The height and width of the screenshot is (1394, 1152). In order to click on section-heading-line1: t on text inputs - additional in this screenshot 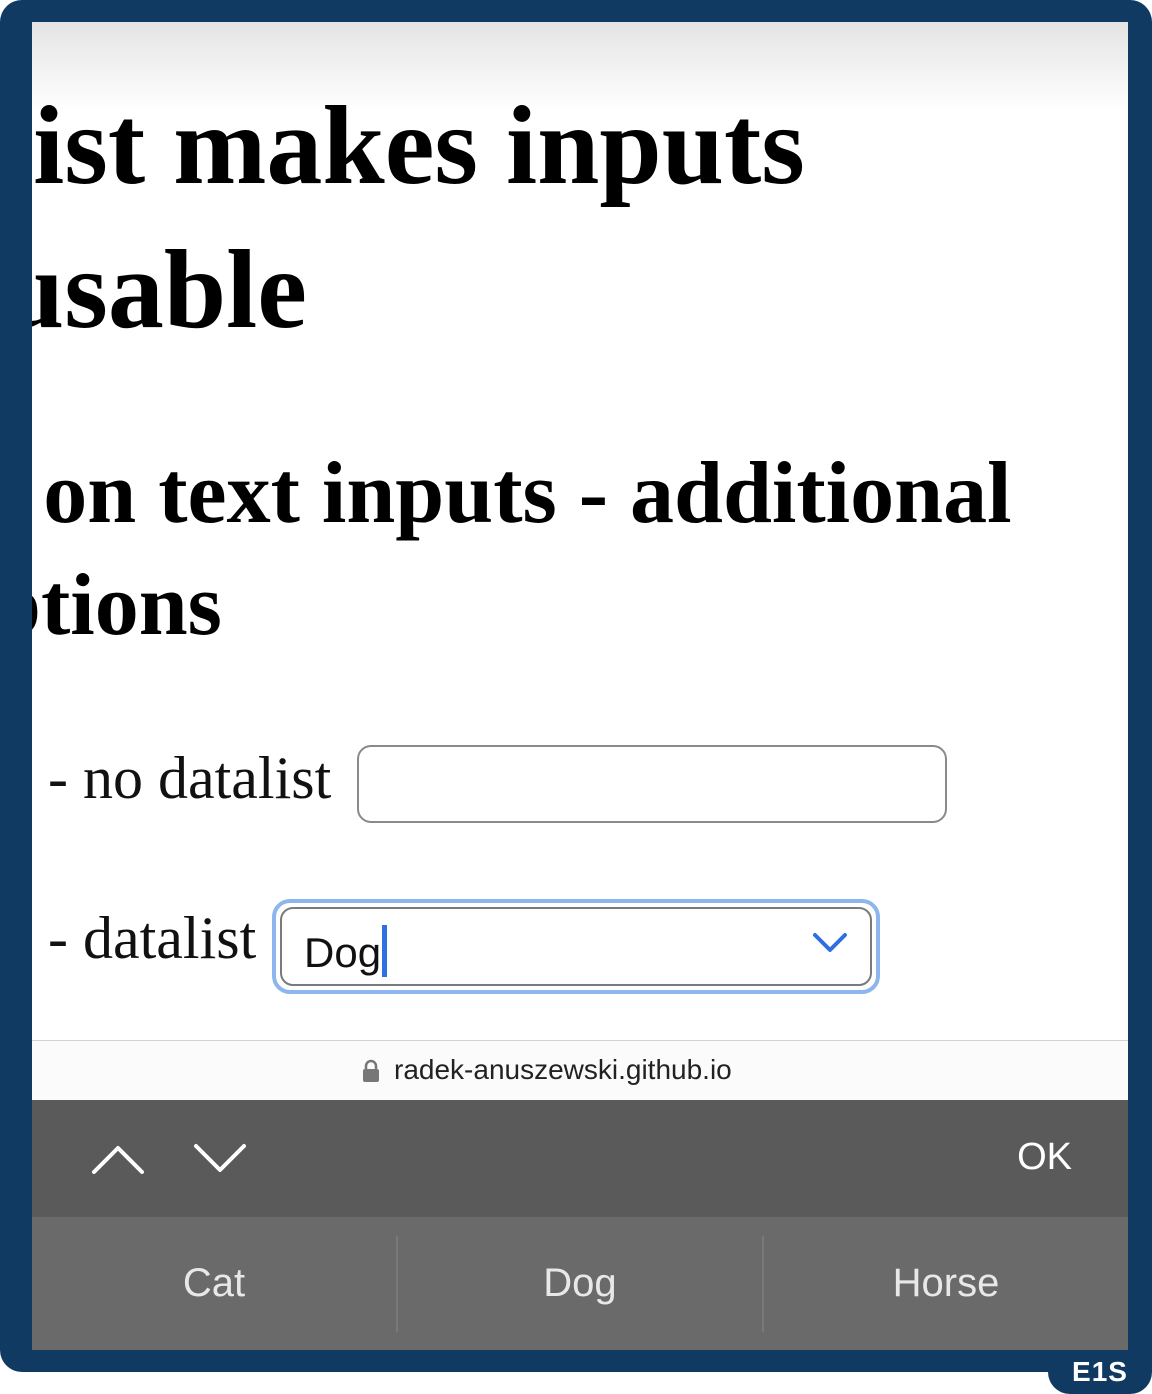, I will do `click(522, 493)`.